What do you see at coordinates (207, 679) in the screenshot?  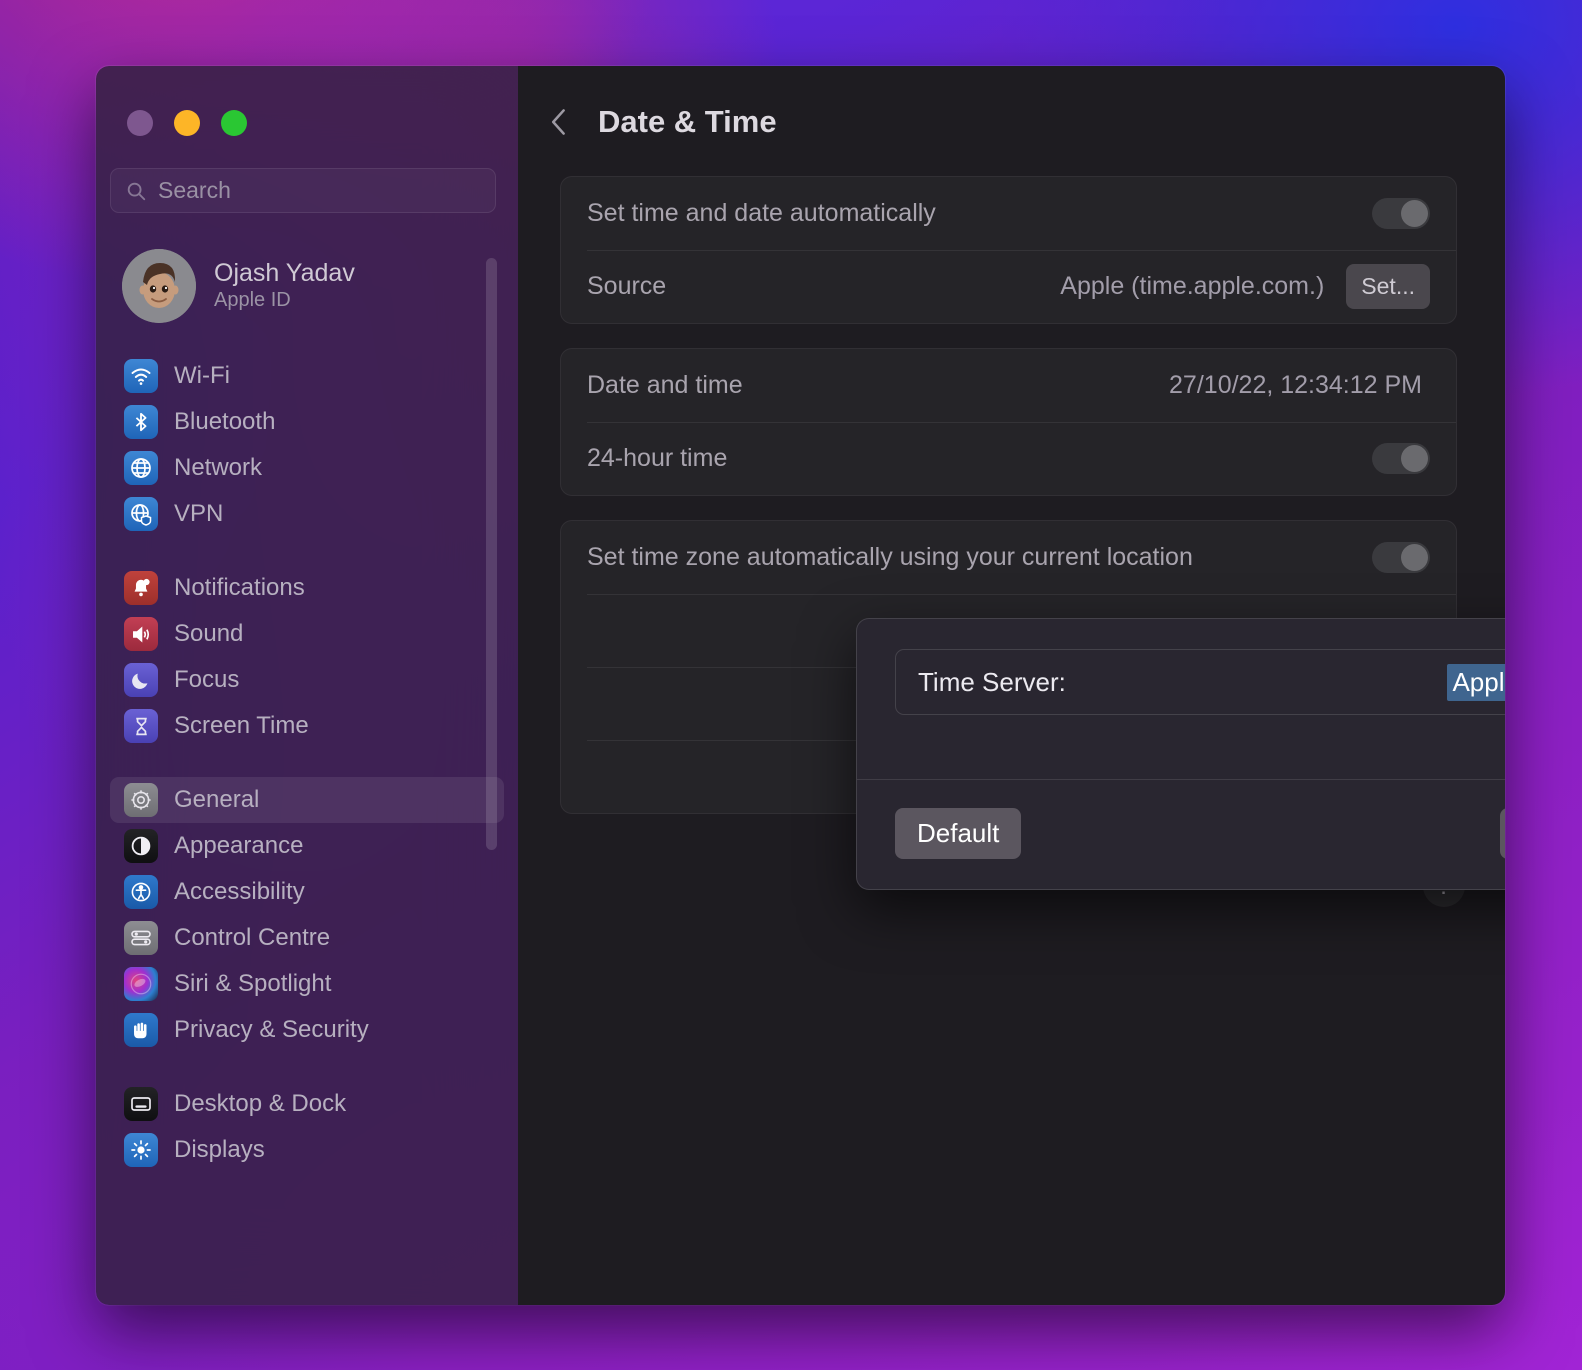 I see `sidebar-item-label: Focus` at bounding box center [207, 679].